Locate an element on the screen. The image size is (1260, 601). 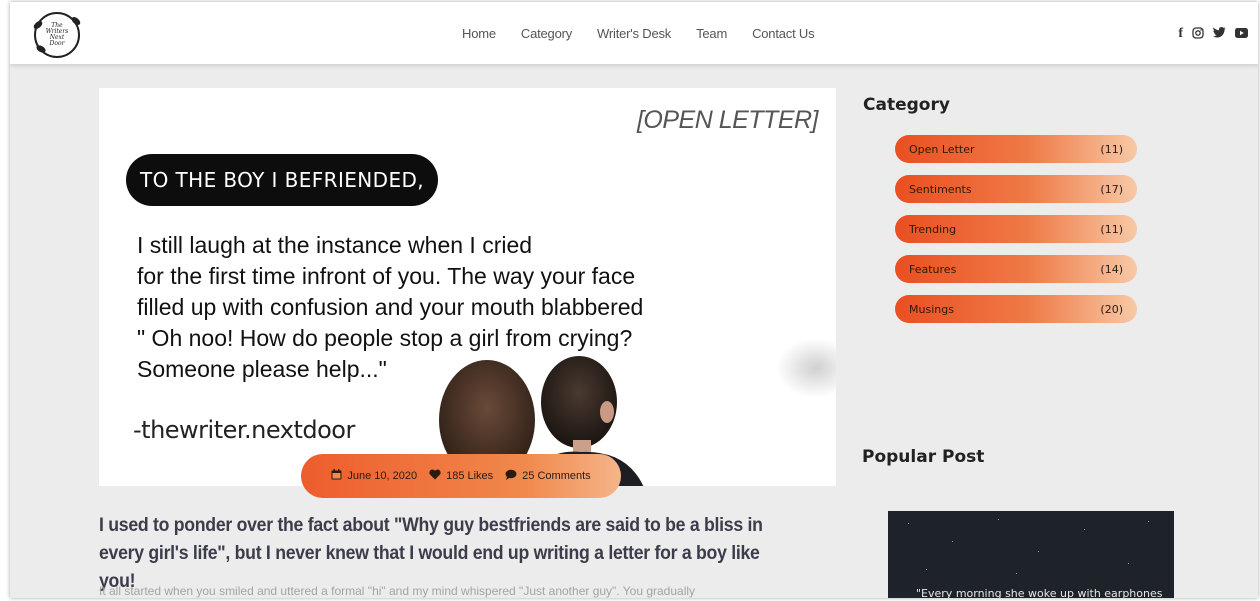
hero-tag: [OPEN LETTER] is located at coordinates (727, 120).